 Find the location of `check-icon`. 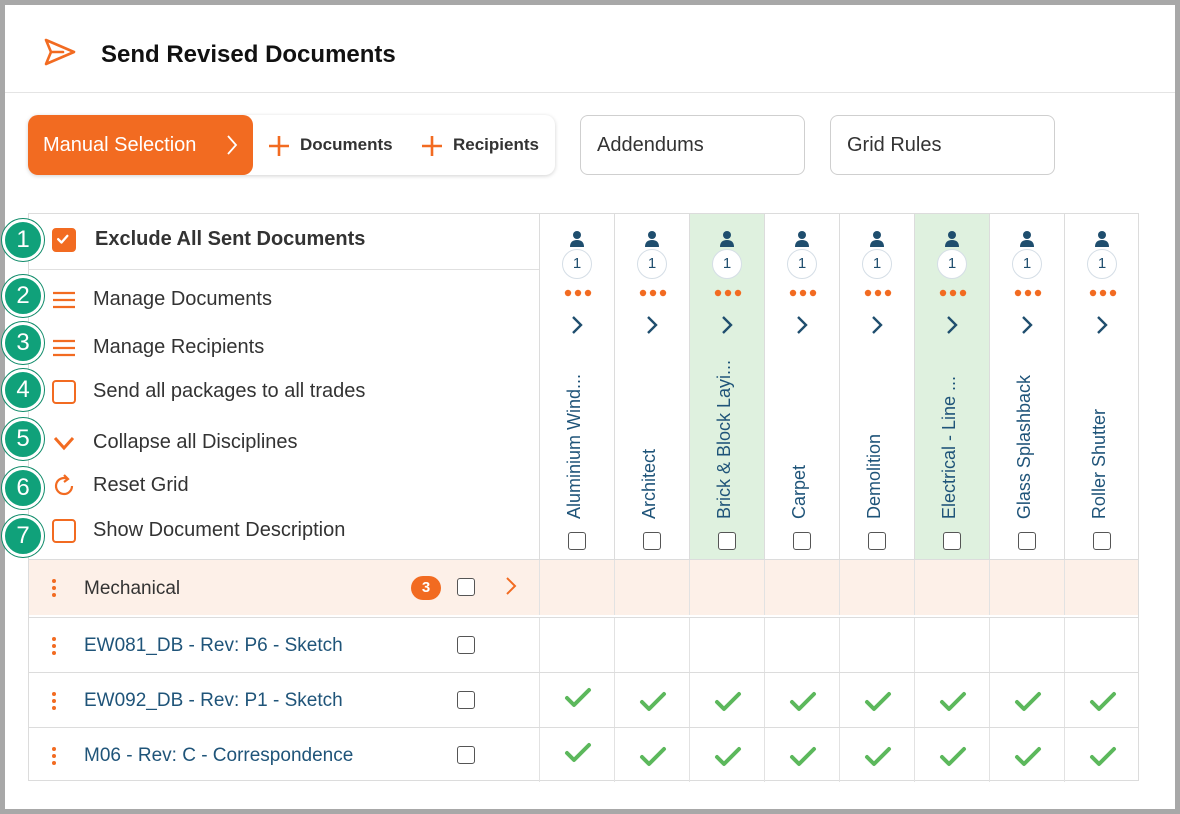

check-icon is located at coordinates (578, 697).